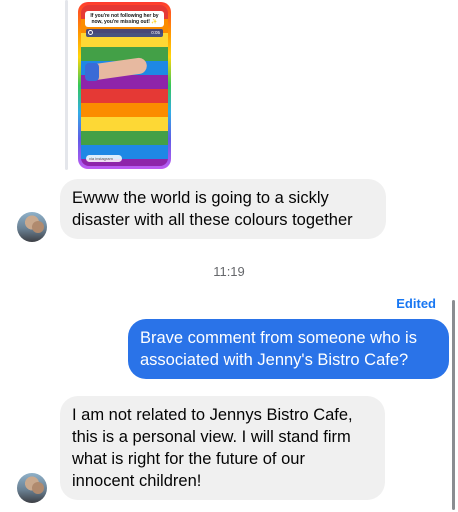 The width and height of the screenshot is (458, 512). Describe the element at coordinates (212, 415) in the screenshot. I see `message-line: I am not related to Jennys Bistro Cafe,` at that location.